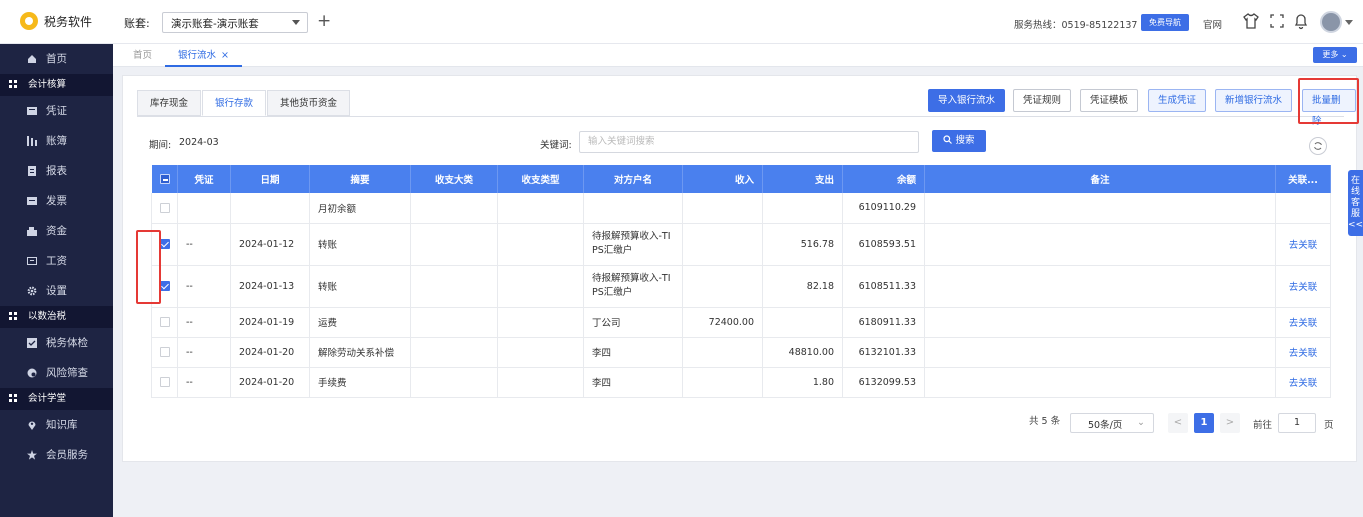 The image size is (1363, 517). I want to click on add-bank-flow-button: 新增银行流水, so click(1254, 100).